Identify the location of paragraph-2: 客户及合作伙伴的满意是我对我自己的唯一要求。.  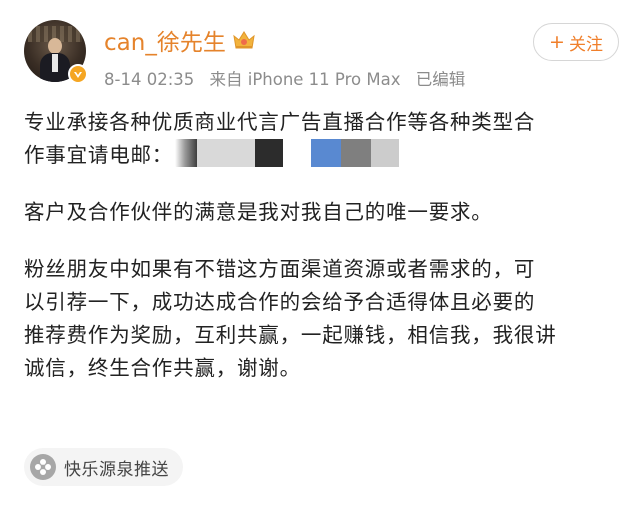
(322, 212).